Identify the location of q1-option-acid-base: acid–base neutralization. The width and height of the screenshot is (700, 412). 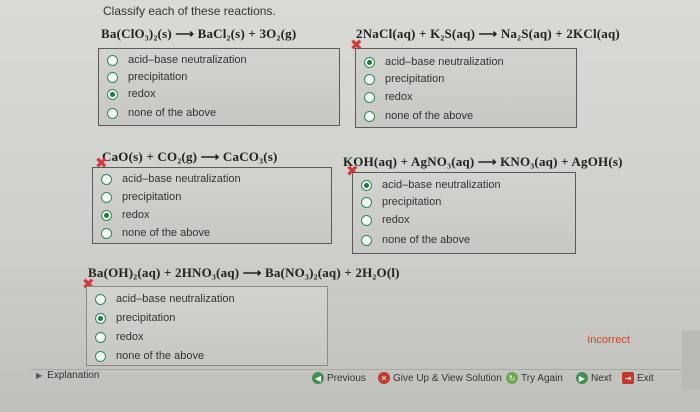
(177, 60).